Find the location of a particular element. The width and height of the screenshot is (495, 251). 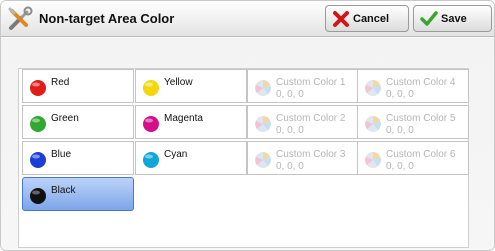

color-option-label: Magenta is located at coordinates (183, 118).